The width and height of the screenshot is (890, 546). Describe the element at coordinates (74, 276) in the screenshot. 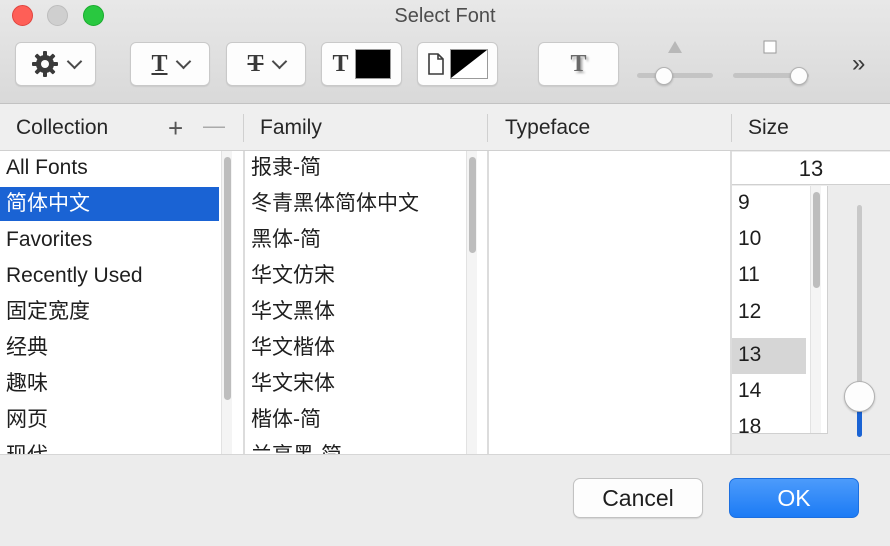

I see `collection-item: Recently Used` at that location.